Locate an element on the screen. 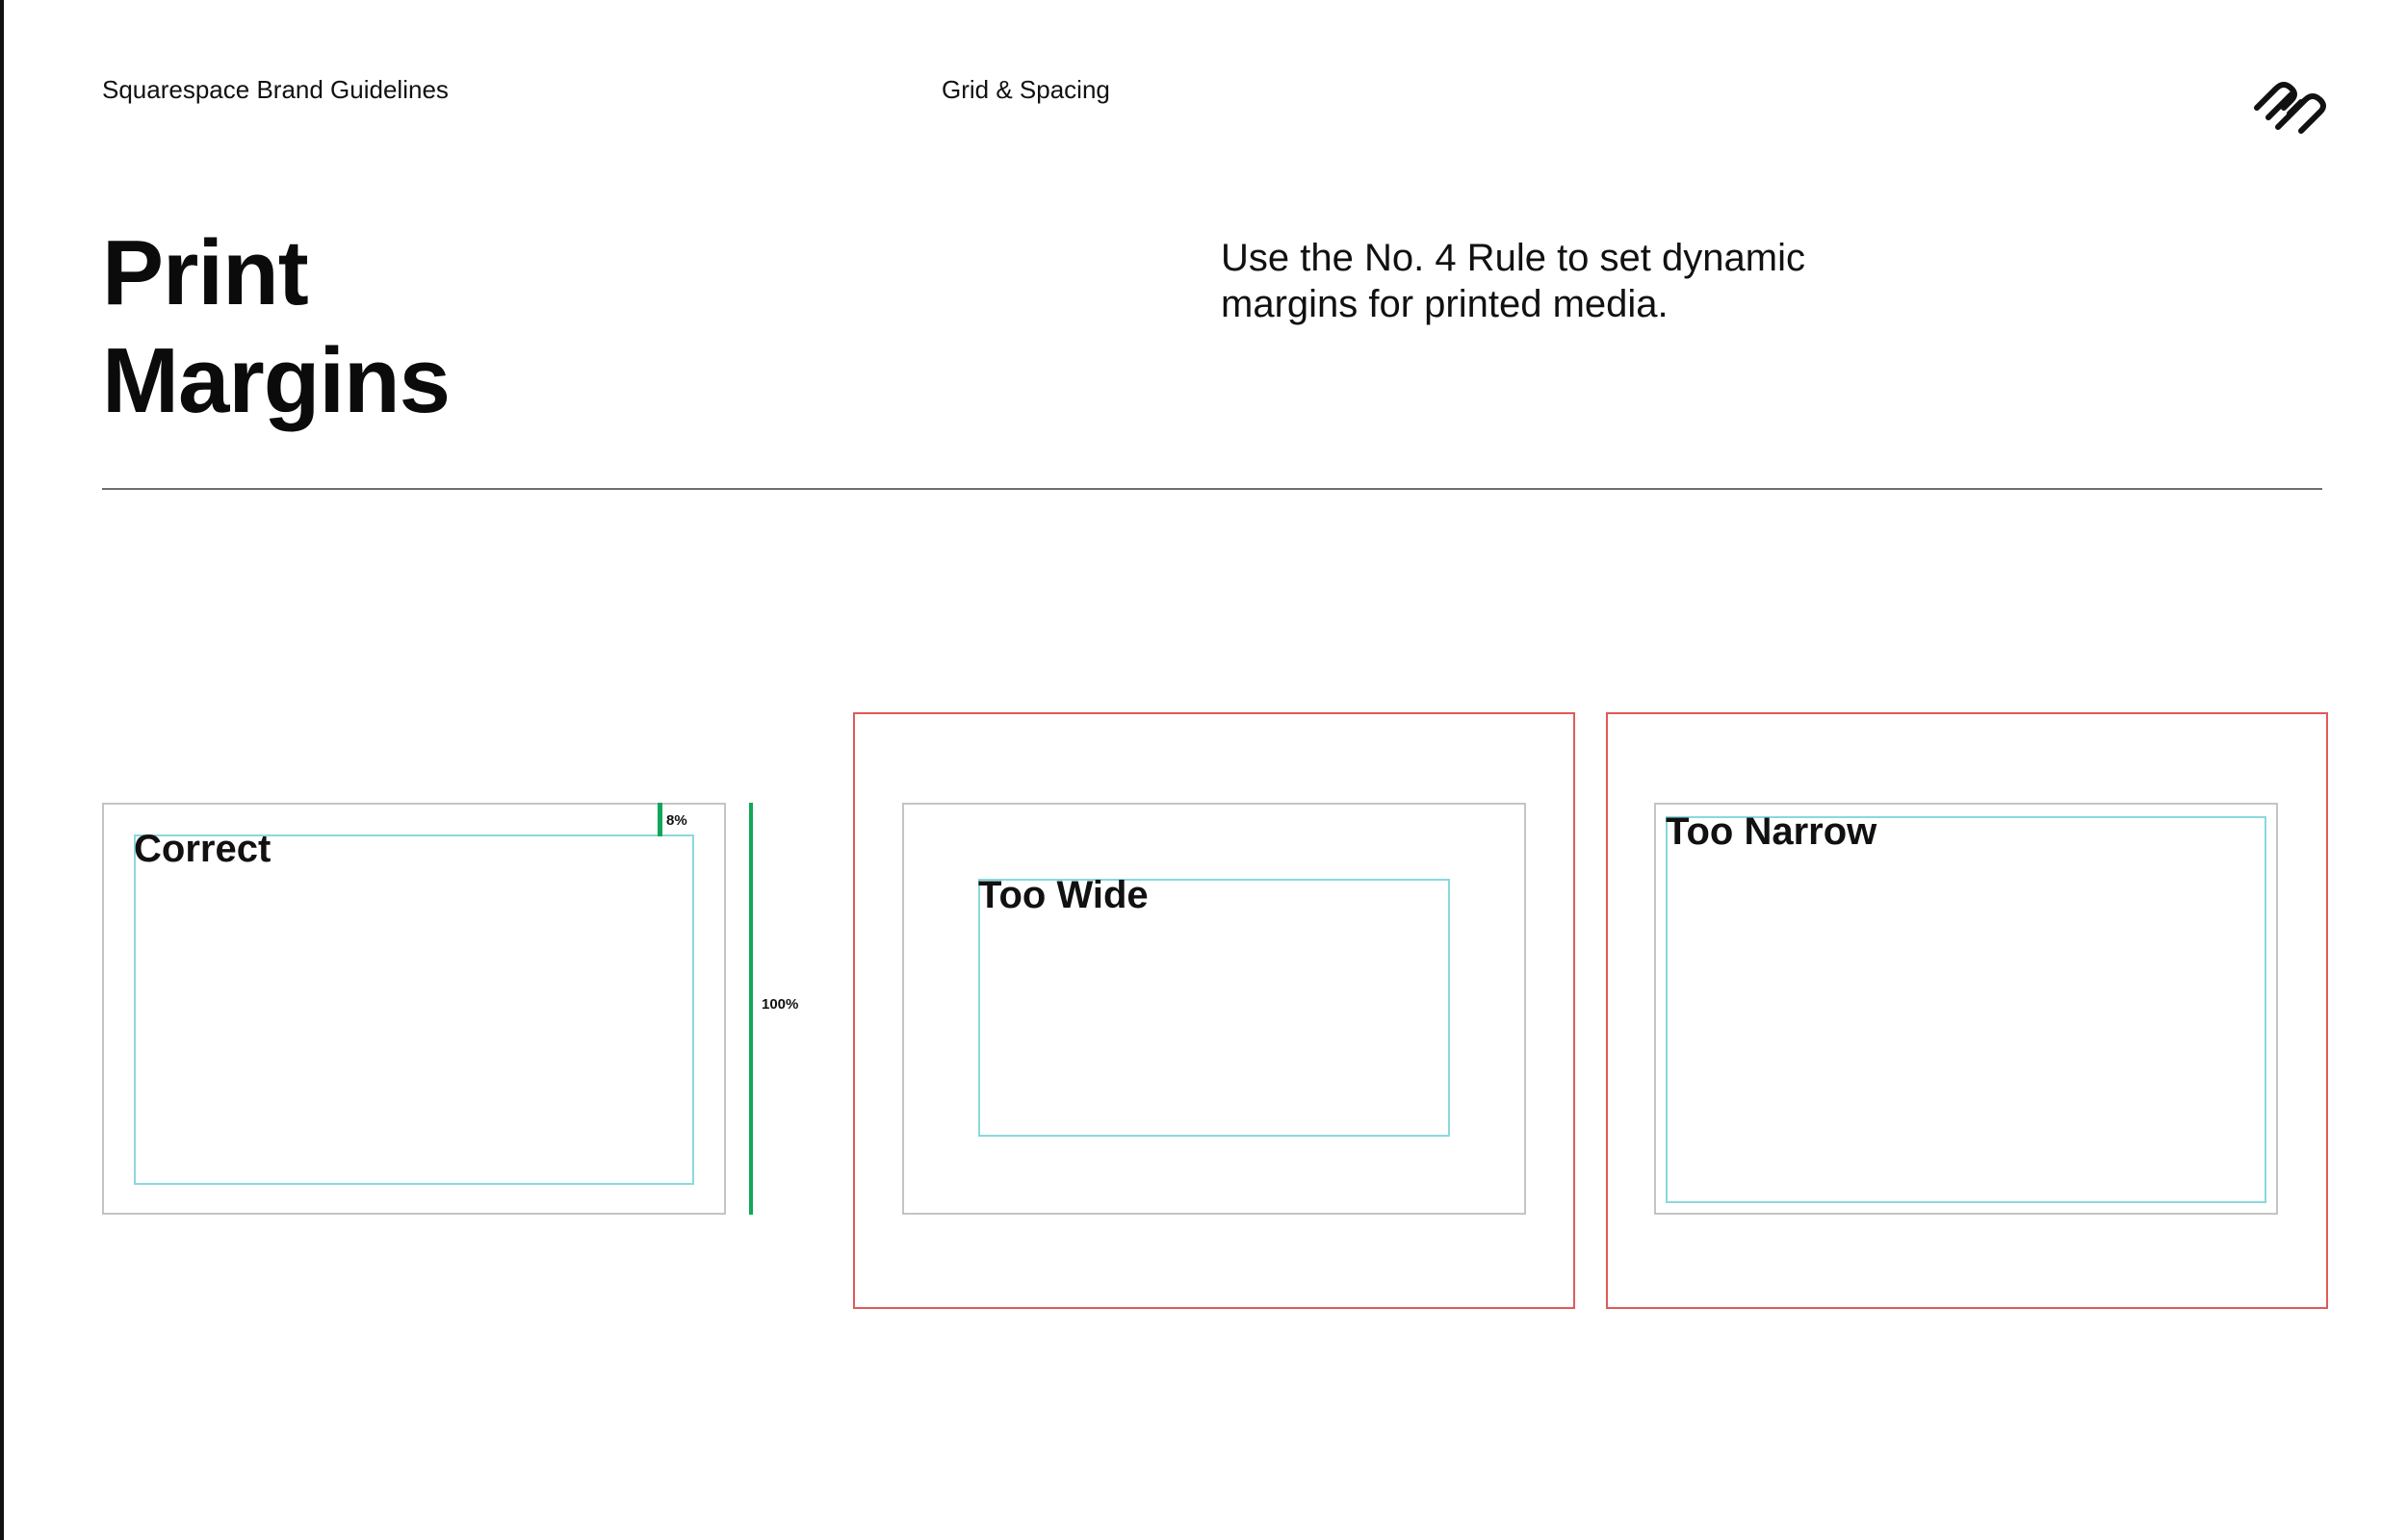 This screenshot has width=2407, height=1540. section-divider is located at coordinates (1212, 489).